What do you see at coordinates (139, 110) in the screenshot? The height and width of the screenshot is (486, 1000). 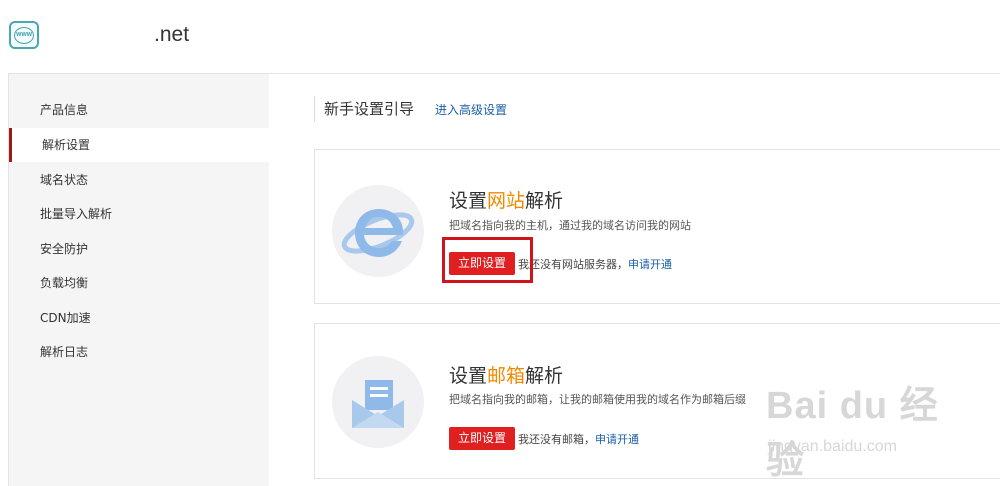 I see `sidebar-item-product-info: 产品信息` at bounding box center [139, 110].